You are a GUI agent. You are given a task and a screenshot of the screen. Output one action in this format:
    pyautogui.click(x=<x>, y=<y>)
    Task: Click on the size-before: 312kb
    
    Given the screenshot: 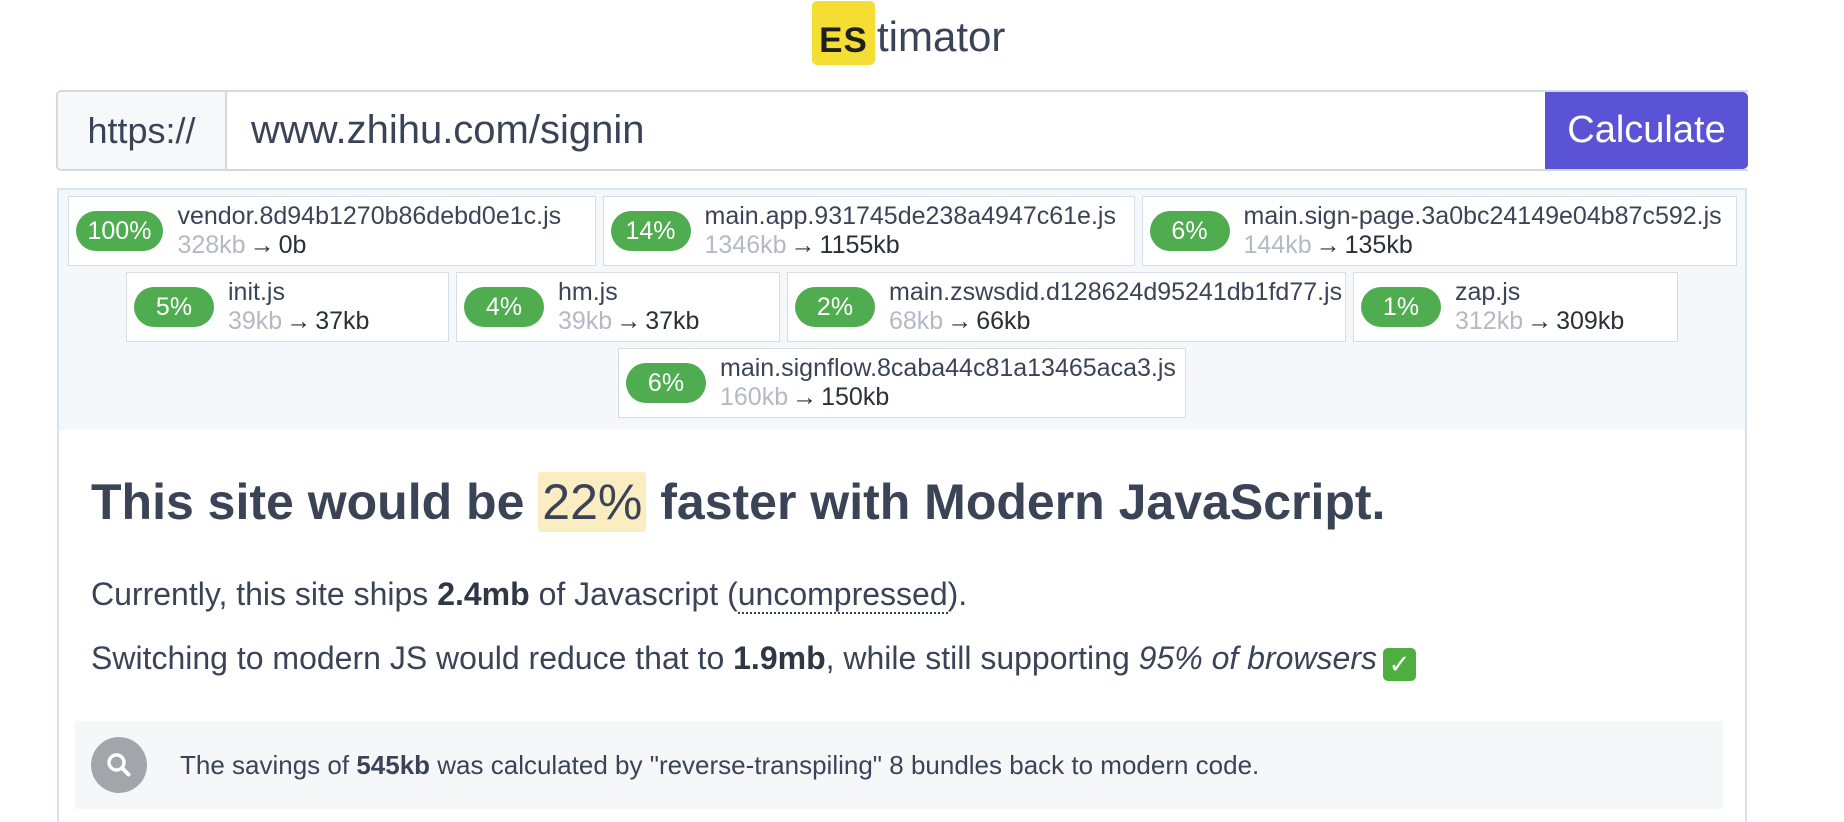 What is the action you would take?
    pyautogui.click(x=1489, y=321)
    